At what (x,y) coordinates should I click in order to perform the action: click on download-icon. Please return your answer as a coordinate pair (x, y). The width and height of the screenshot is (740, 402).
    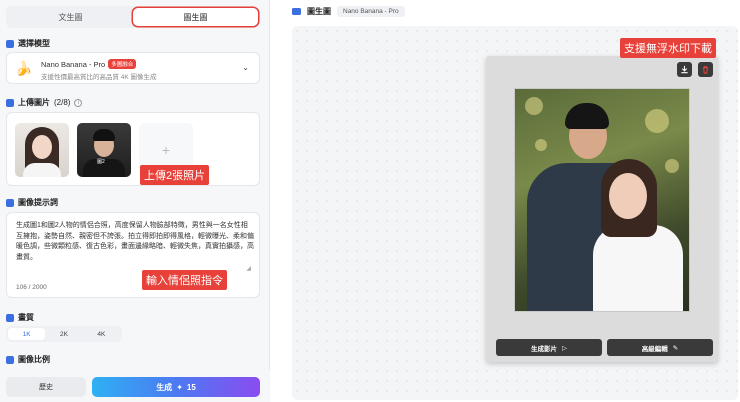
    Looking at the image, I should click on (684, 69).